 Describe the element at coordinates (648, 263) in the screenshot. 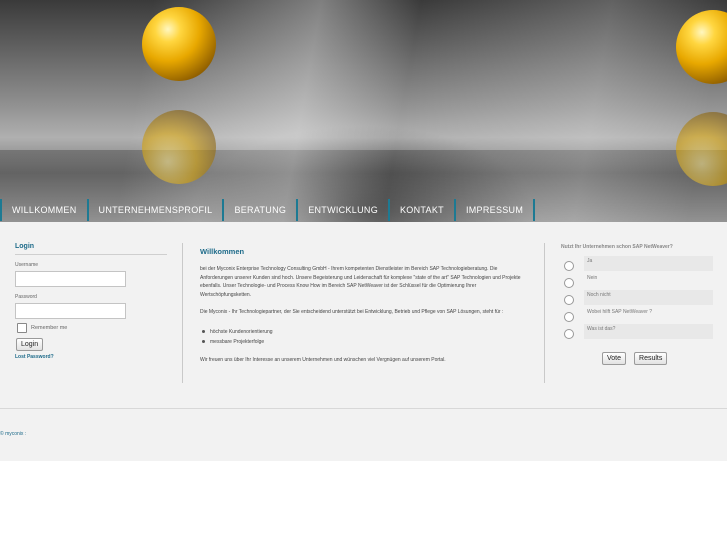

I see `poll-option-label: Ja` at that location.